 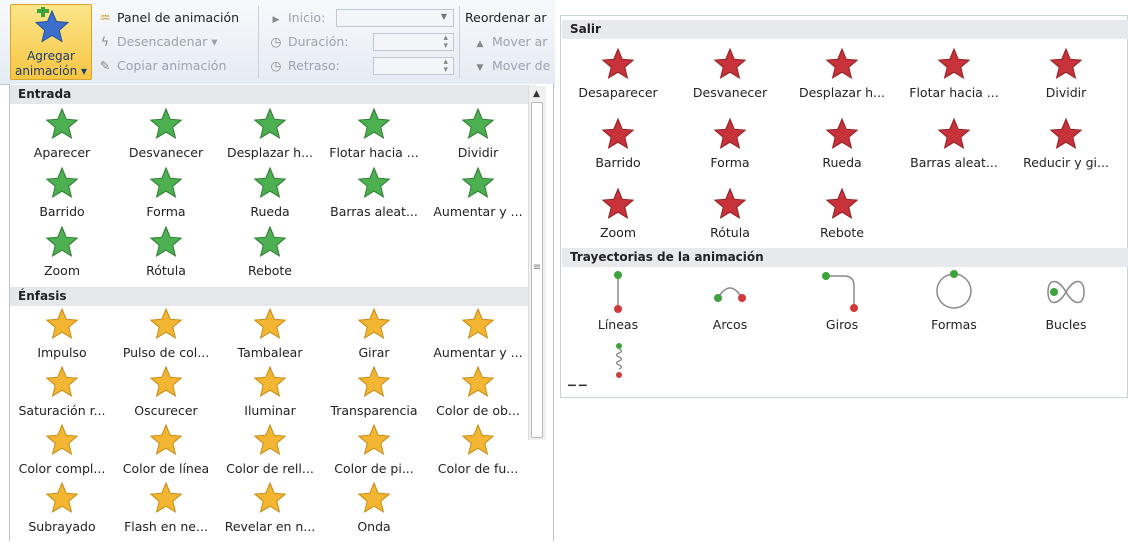 I want to click on exit-effect-item: Rueda, so click(x=842, y=151).